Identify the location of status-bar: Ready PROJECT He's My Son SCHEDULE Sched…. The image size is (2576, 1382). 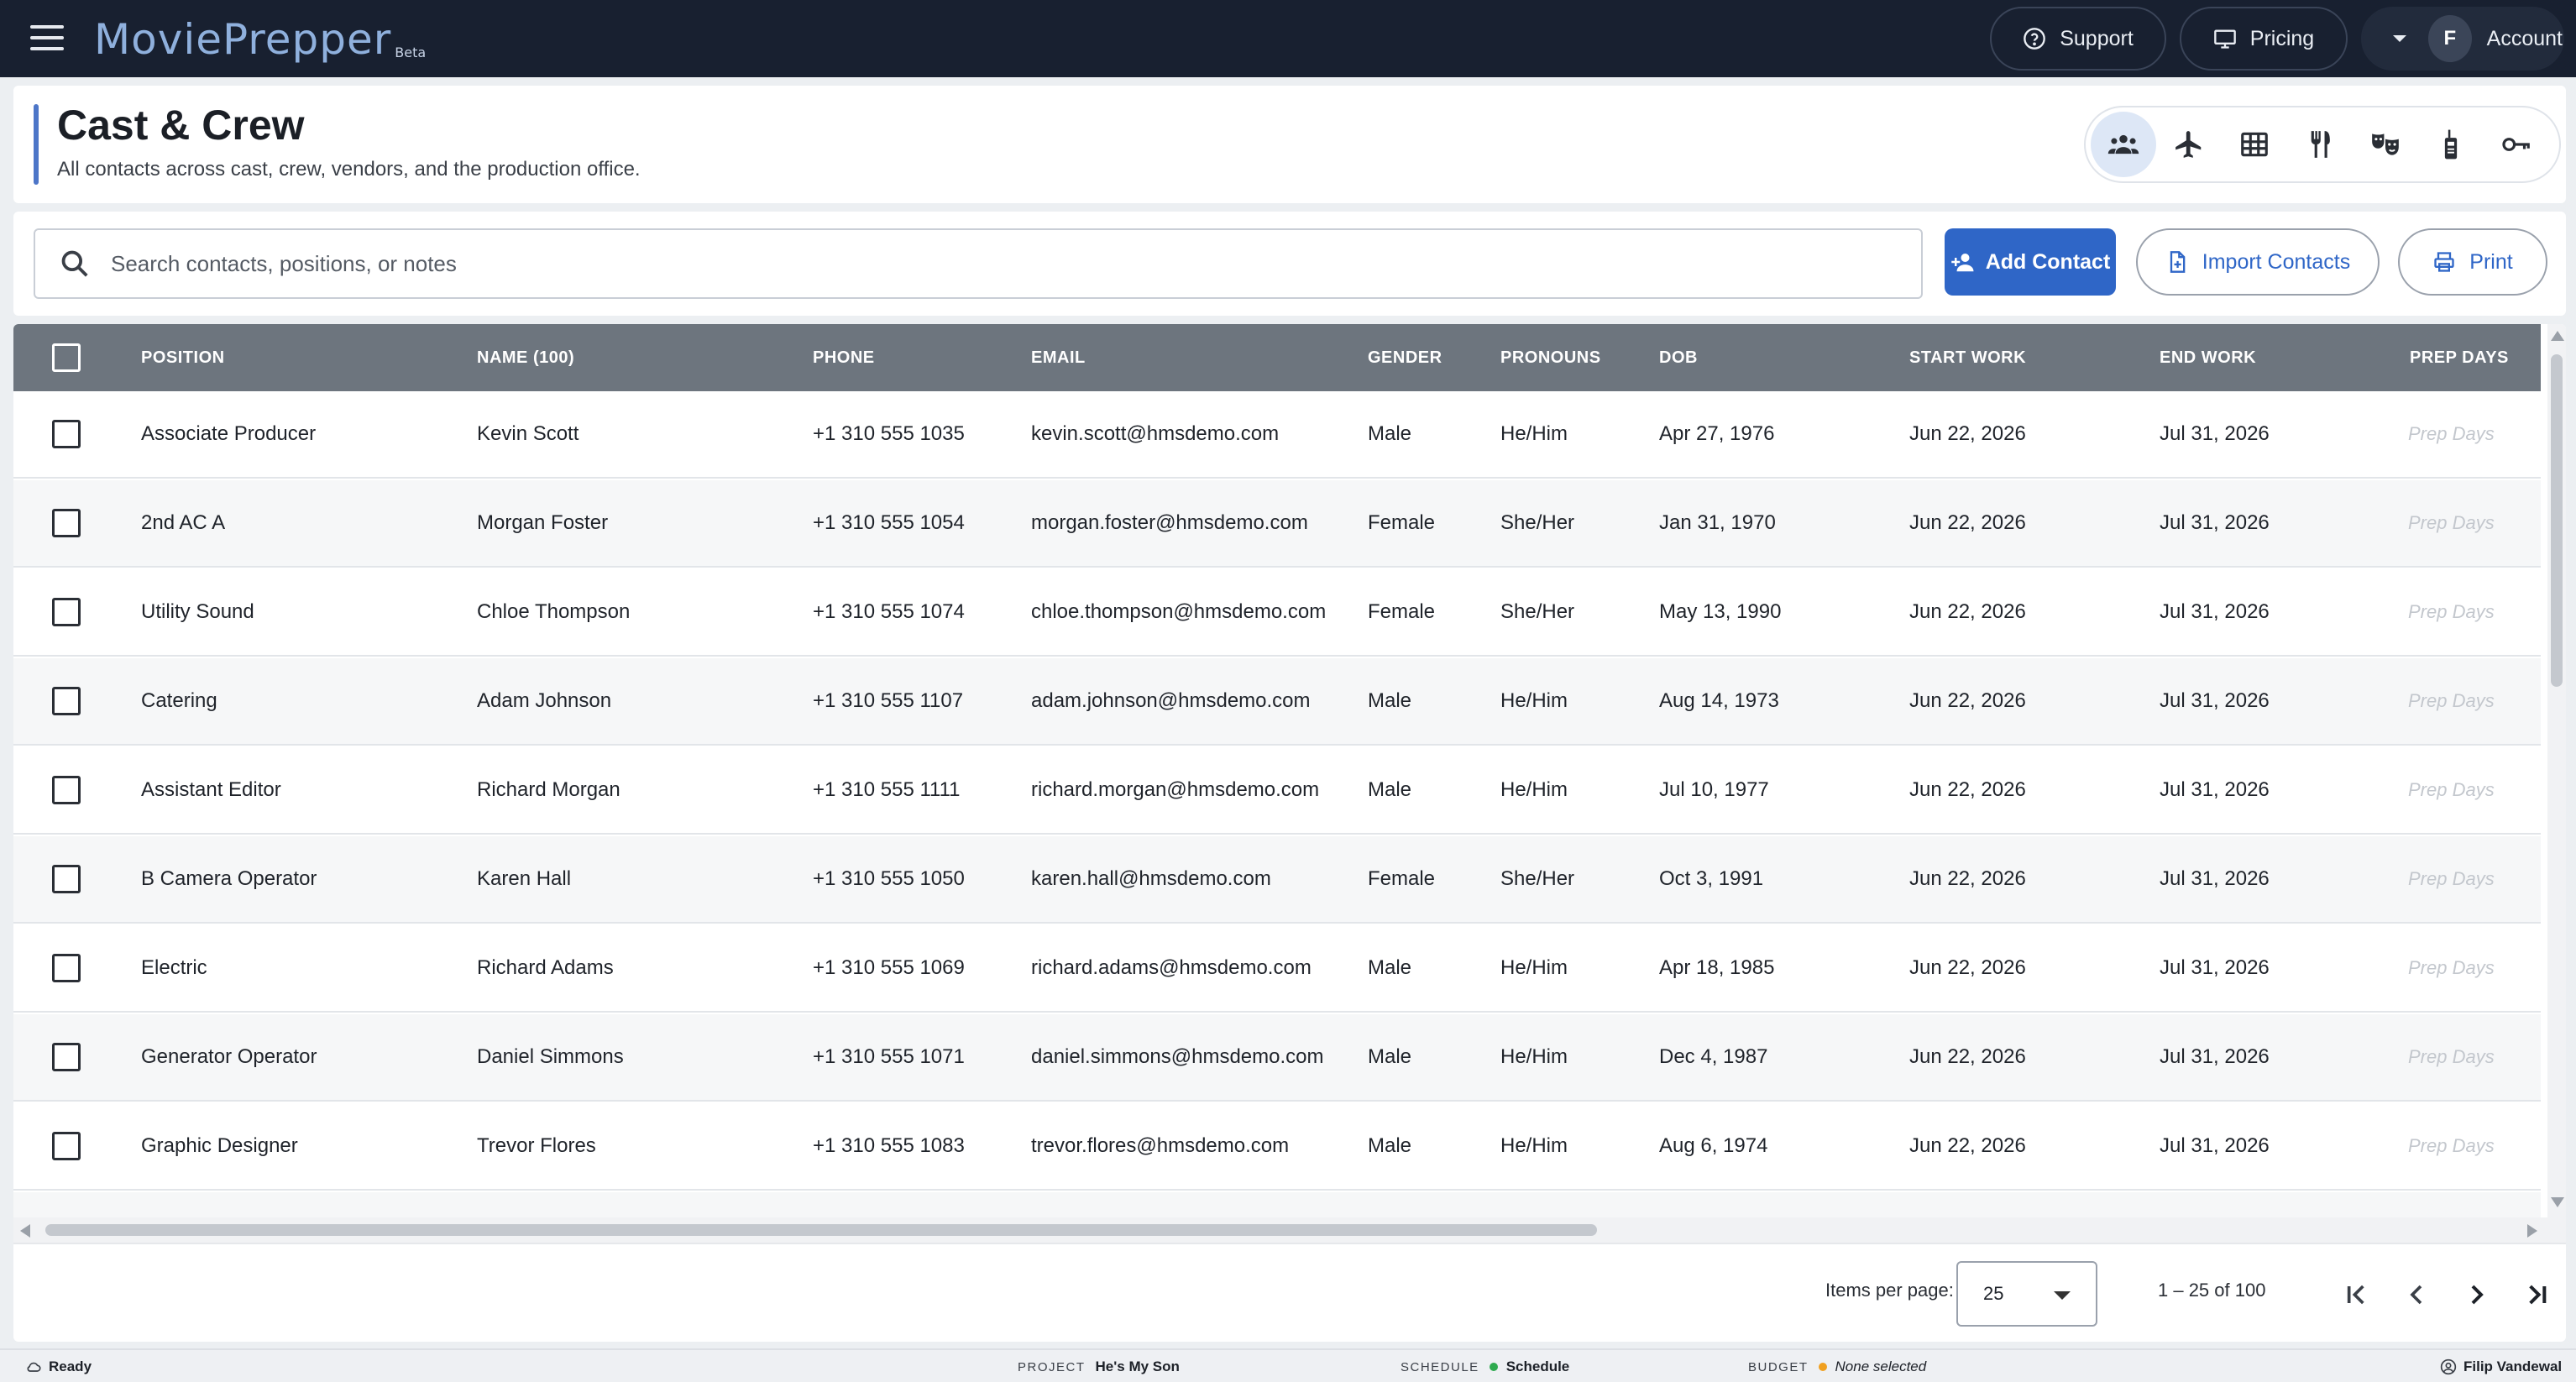
(1288, 1365).